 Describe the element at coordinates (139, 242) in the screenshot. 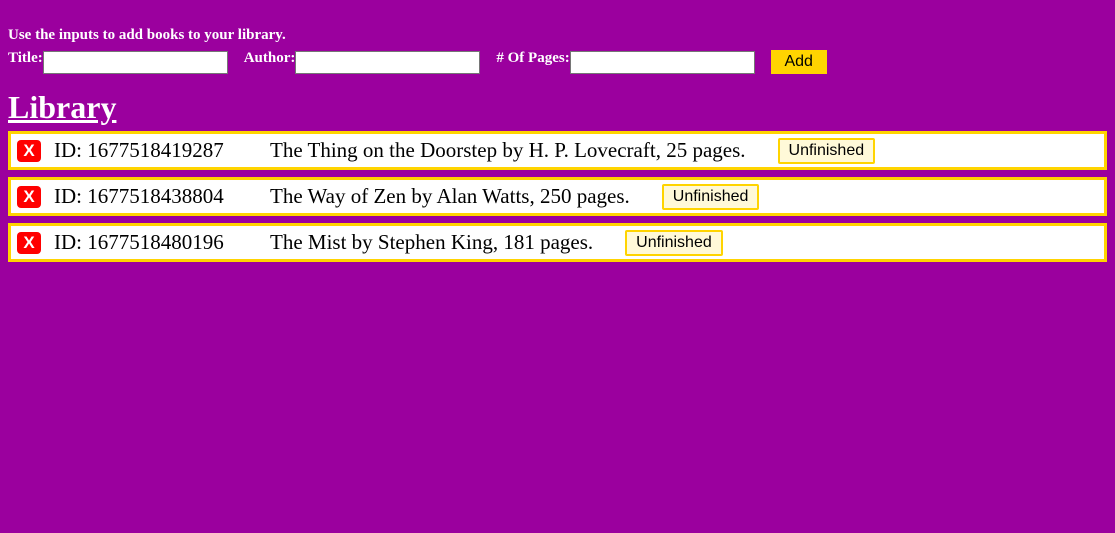

I see `book-id: ID: 1677518480196` at that location.